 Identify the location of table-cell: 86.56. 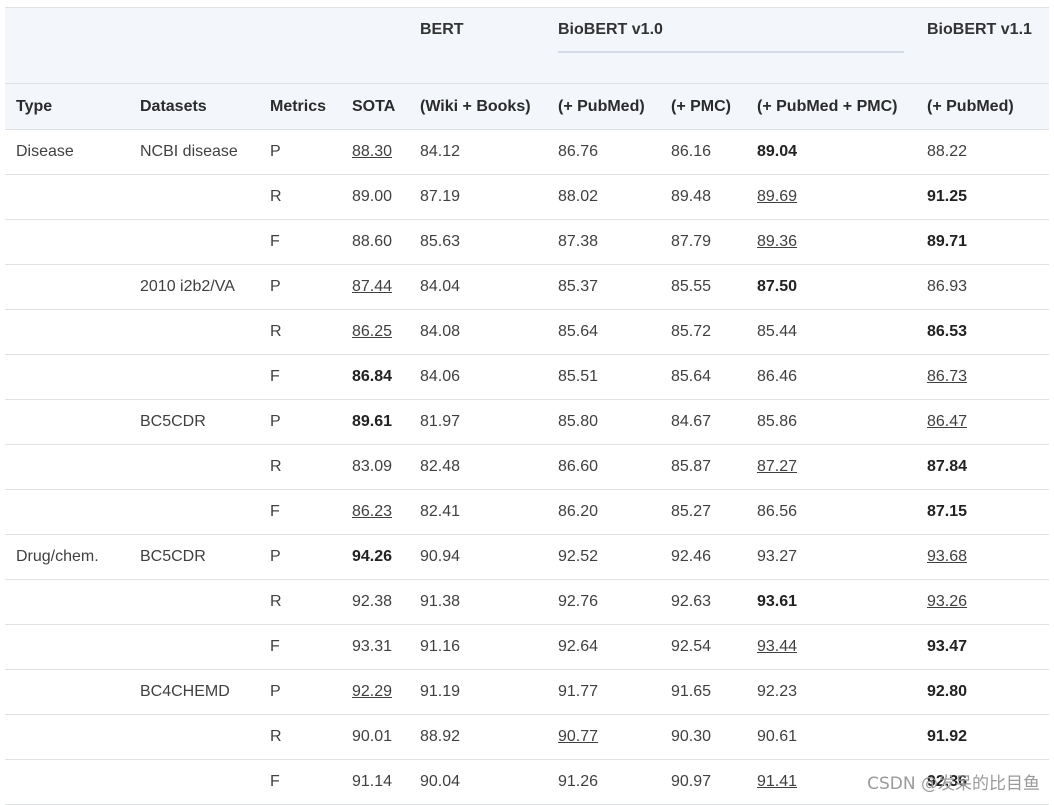
(831, 512).